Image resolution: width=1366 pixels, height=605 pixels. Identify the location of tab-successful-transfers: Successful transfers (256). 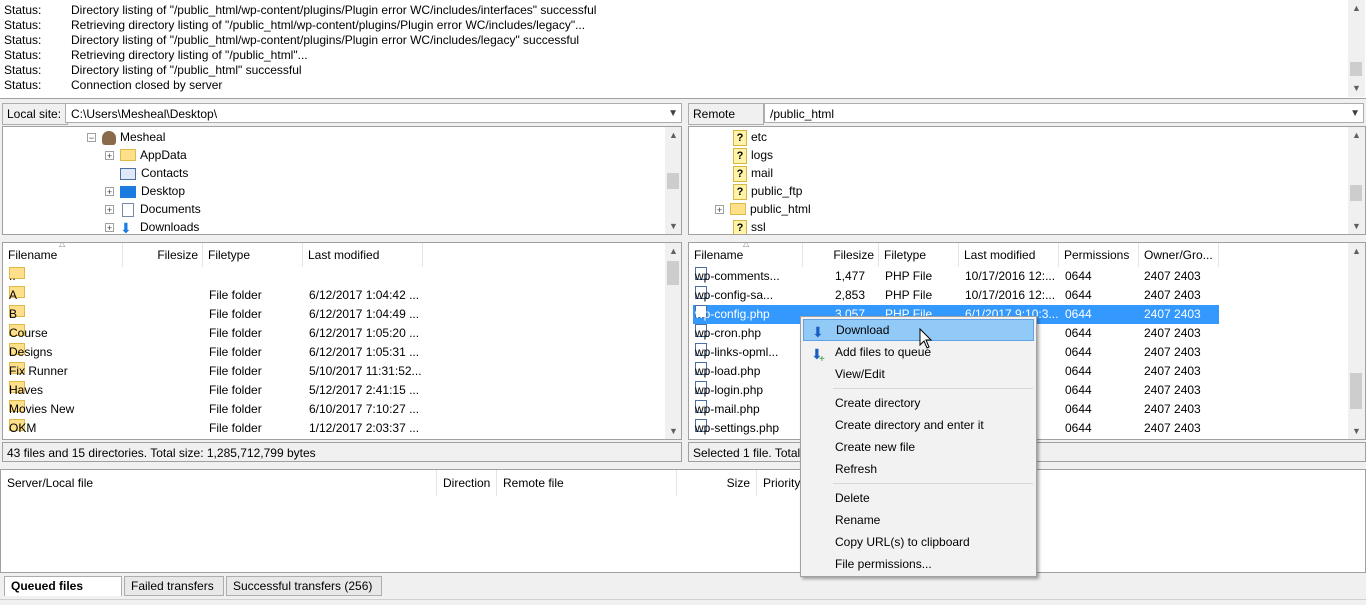
(304, 586).